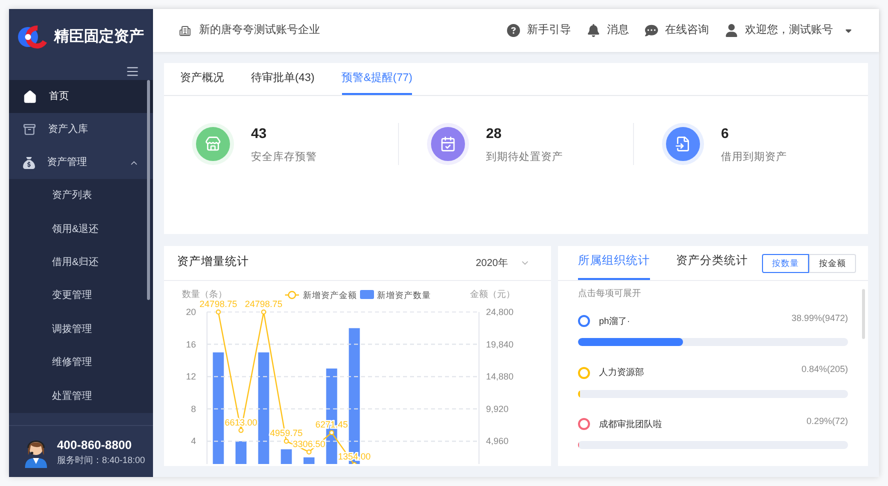 The width and height of the screenshot is (888, 486). I want to click on axis-title: 数量（条）, so click(204, 294).